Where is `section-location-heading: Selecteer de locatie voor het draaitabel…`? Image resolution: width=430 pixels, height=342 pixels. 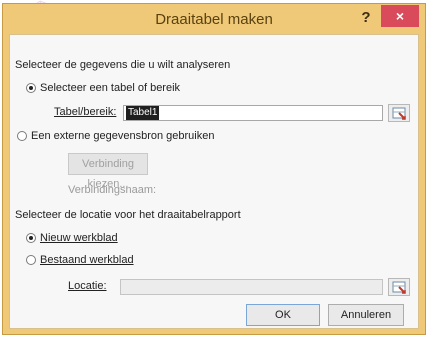
section-location-heading: Selecteer de locatie voor het draaitabel… is located at coordinates (128, 215).